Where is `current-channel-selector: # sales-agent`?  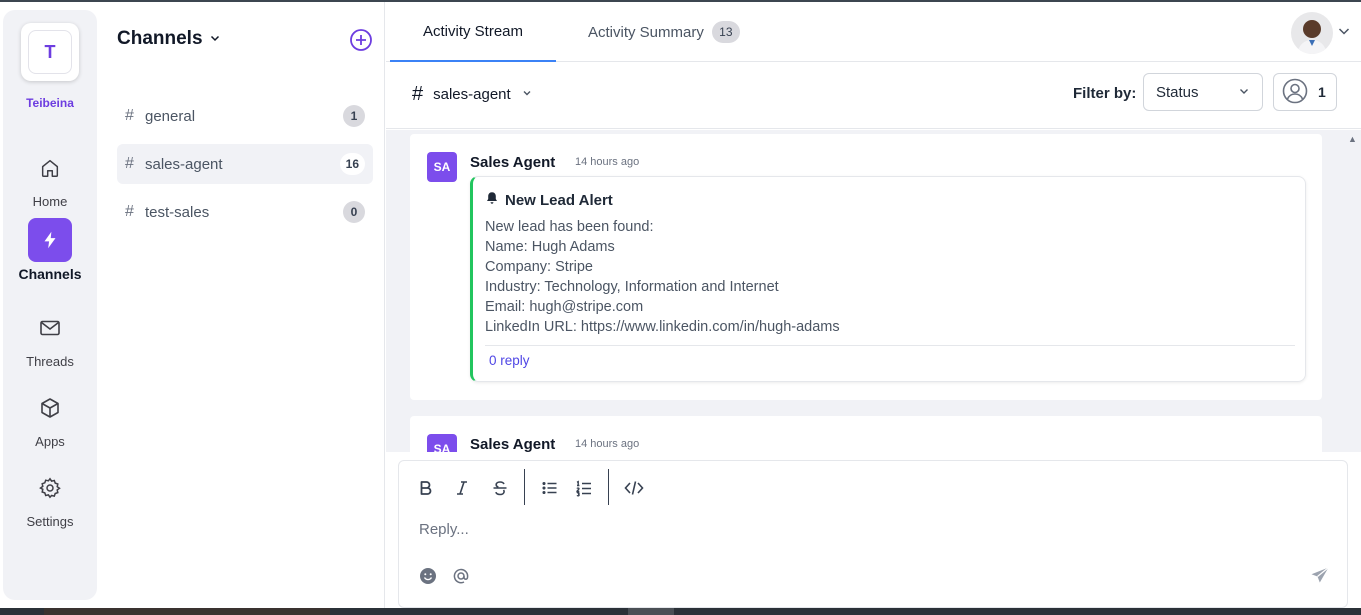 current-channel-selector: # sales-agent is located at coordinates (472, 94).